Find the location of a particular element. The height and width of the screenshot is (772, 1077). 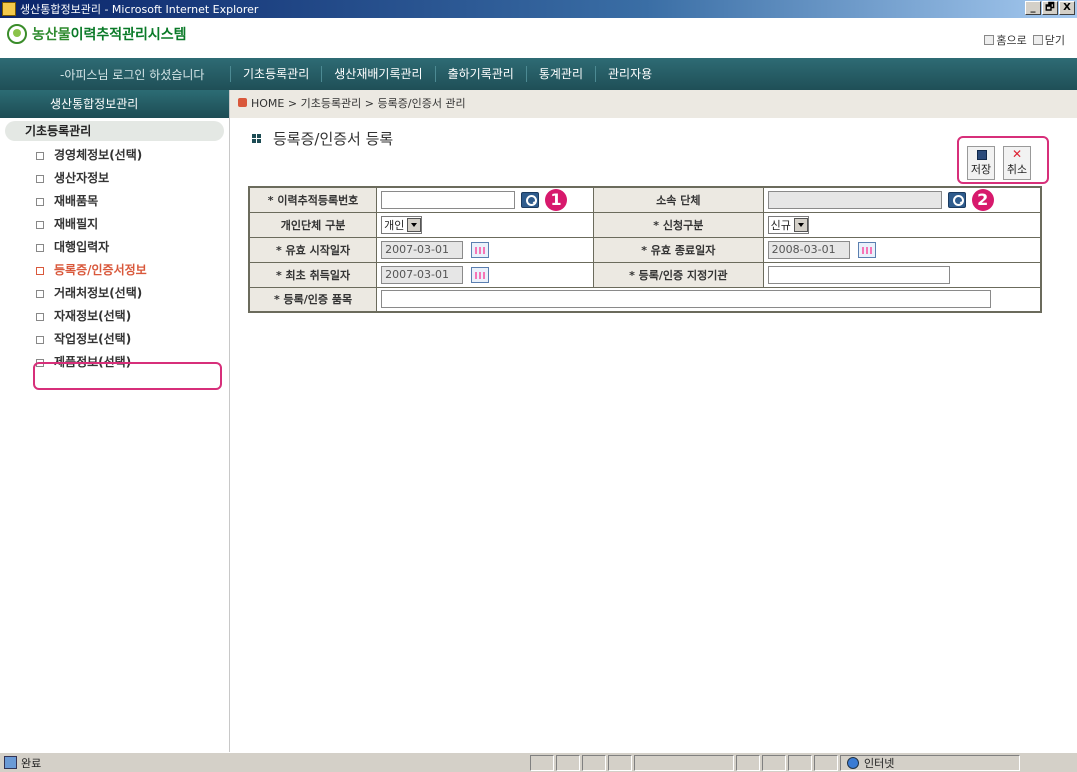

annotation-badge-2: 2 is located at coordinates (982, 199).